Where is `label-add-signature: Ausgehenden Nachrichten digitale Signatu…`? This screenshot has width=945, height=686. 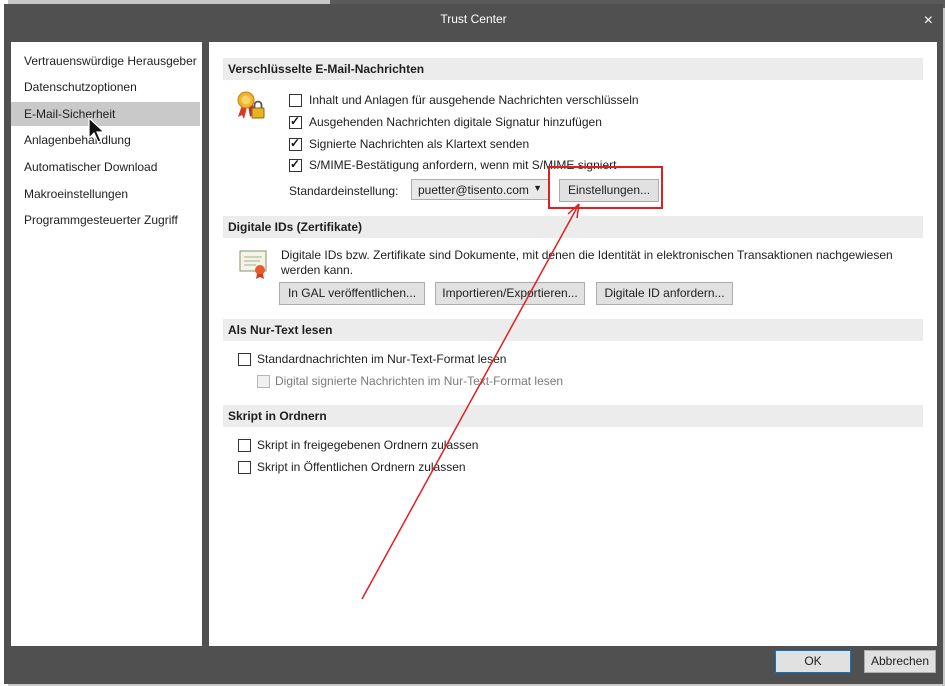 label-add-signature: Ausgehenden Nachrichten digitale Signatu… is located at coordinates (455, 122).